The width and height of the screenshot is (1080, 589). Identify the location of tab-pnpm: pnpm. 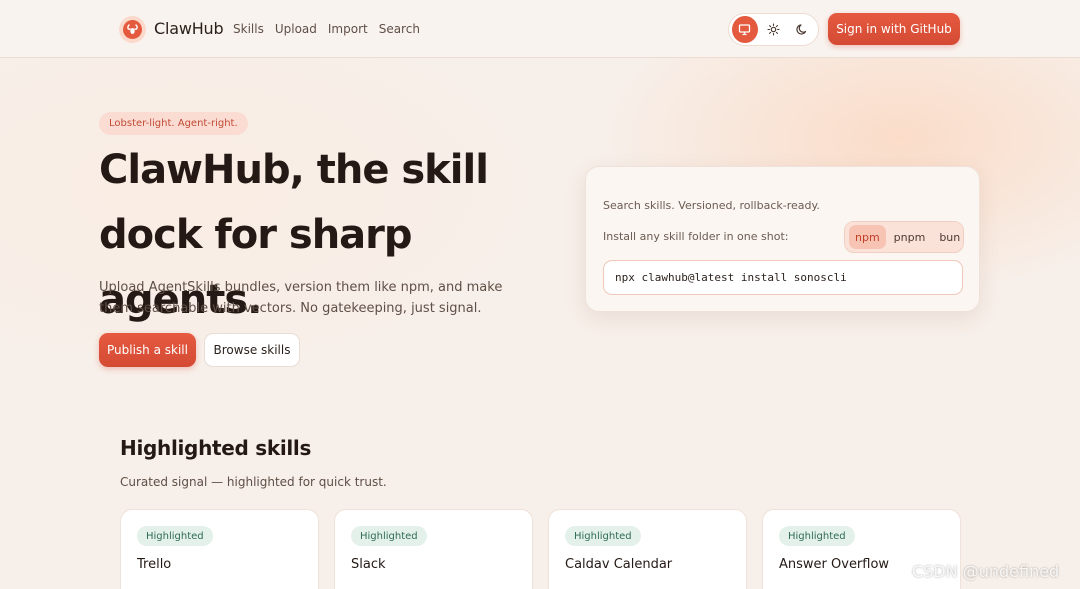
(910, 237).